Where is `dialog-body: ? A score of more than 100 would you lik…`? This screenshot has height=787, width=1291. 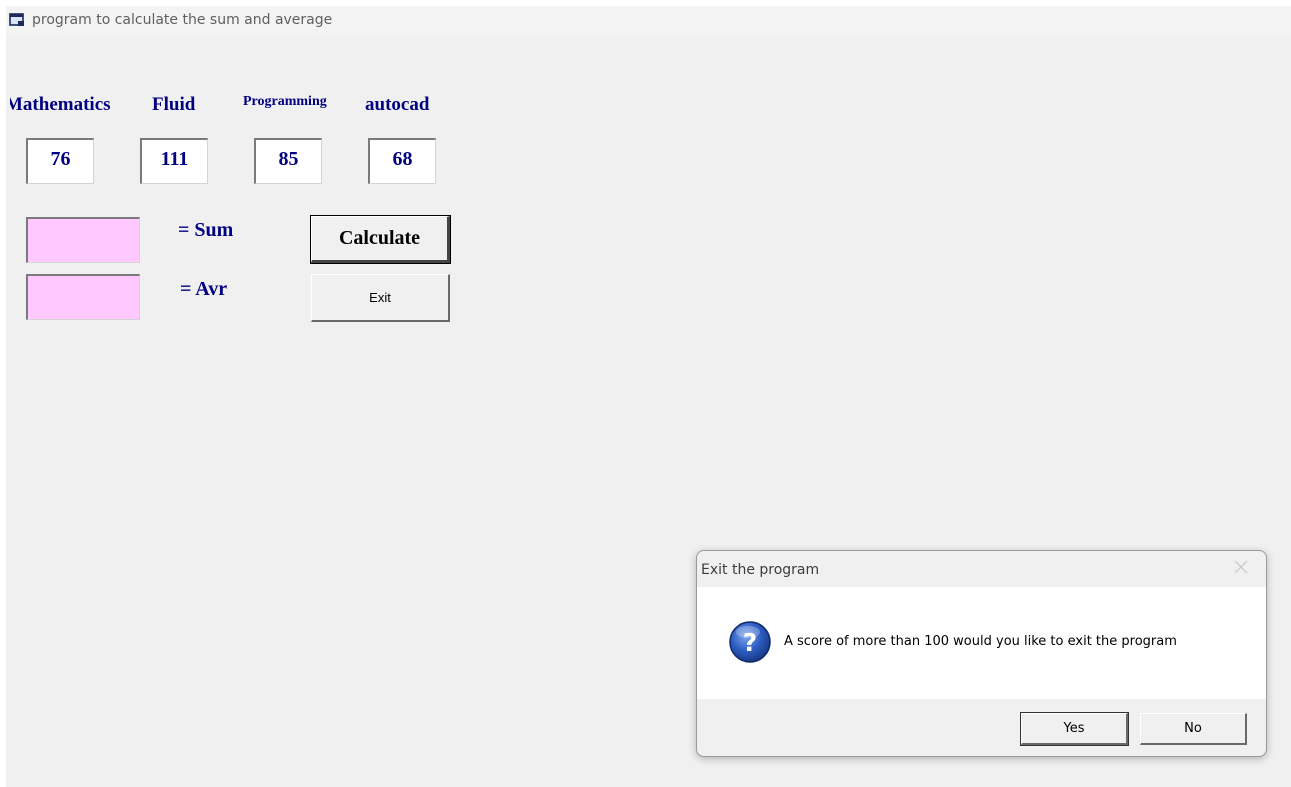 dialog-body: ? A score of more than 100 would you lik… is located at coordinates (981, 643).